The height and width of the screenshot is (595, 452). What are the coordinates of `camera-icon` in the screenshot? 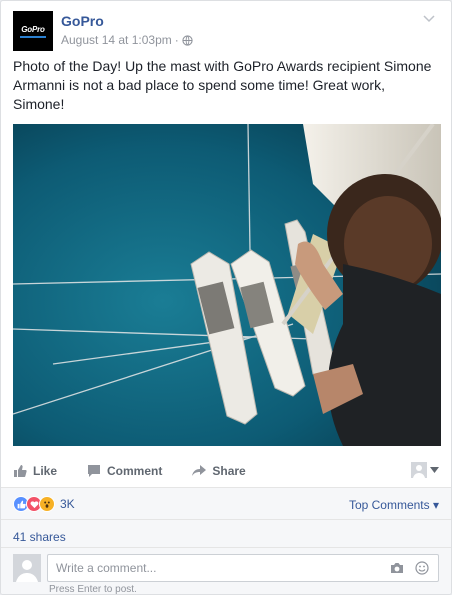 It's located at (397, 568).